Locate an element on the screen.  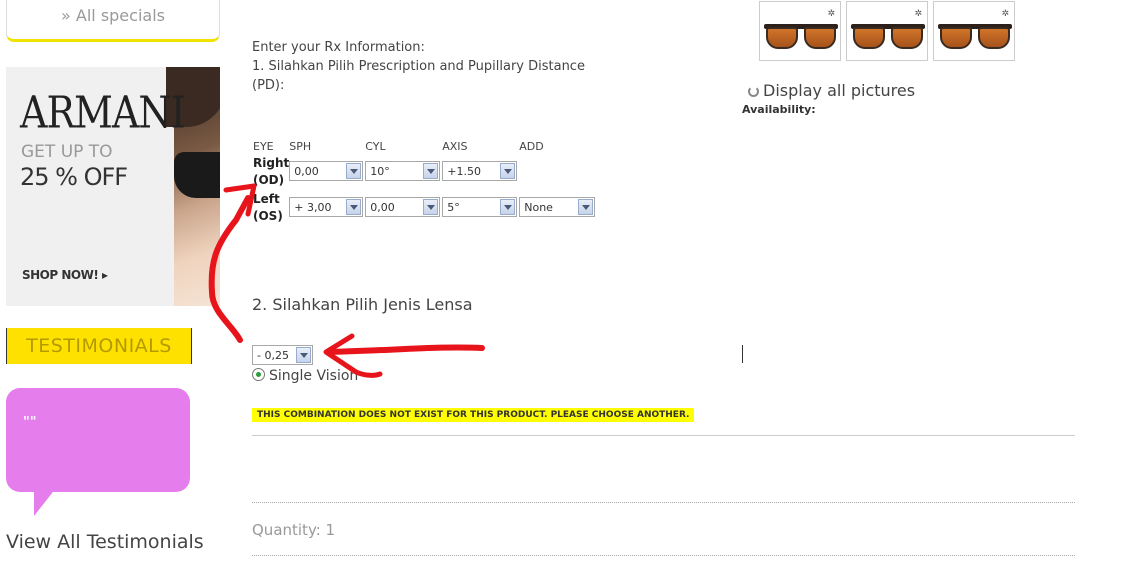
annotation-arrow-up is located at coordinates (229, 269).